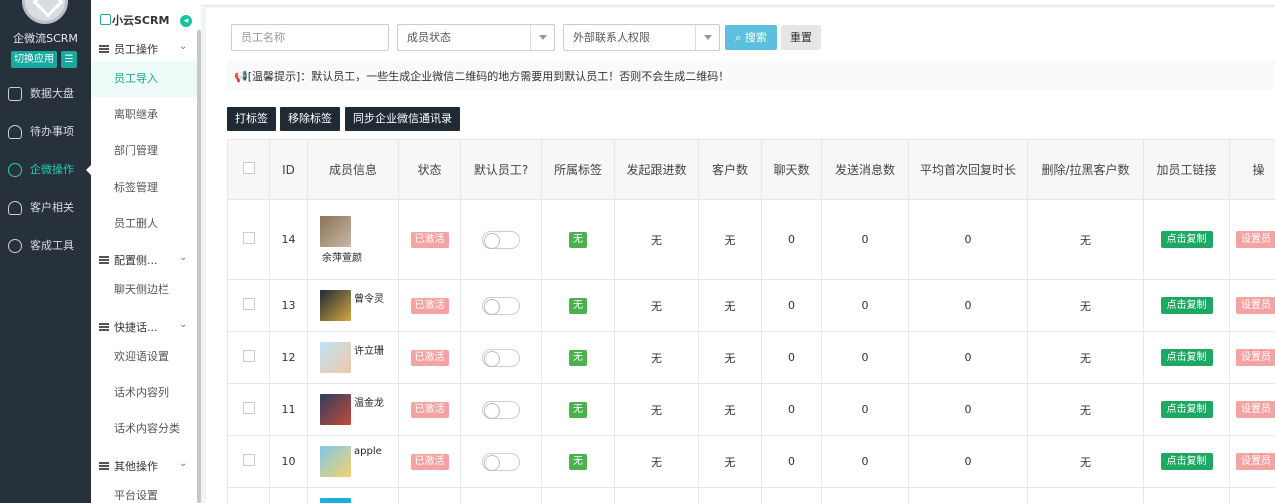  I want to click on nav-item-label: 客户相关, so click(52, 207).